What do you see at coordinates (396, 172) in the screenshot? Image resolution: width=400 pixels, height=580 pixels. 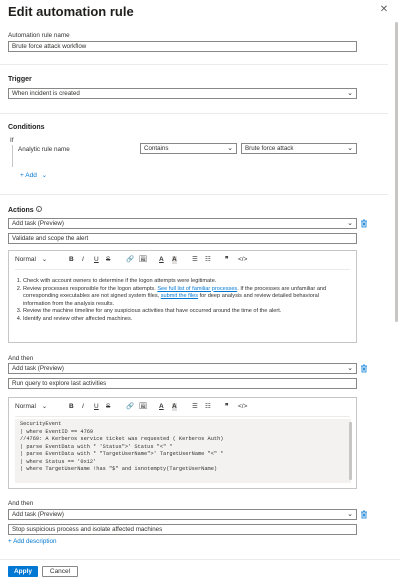 I see `page-scrollbar` at bounding box center [396, 172].